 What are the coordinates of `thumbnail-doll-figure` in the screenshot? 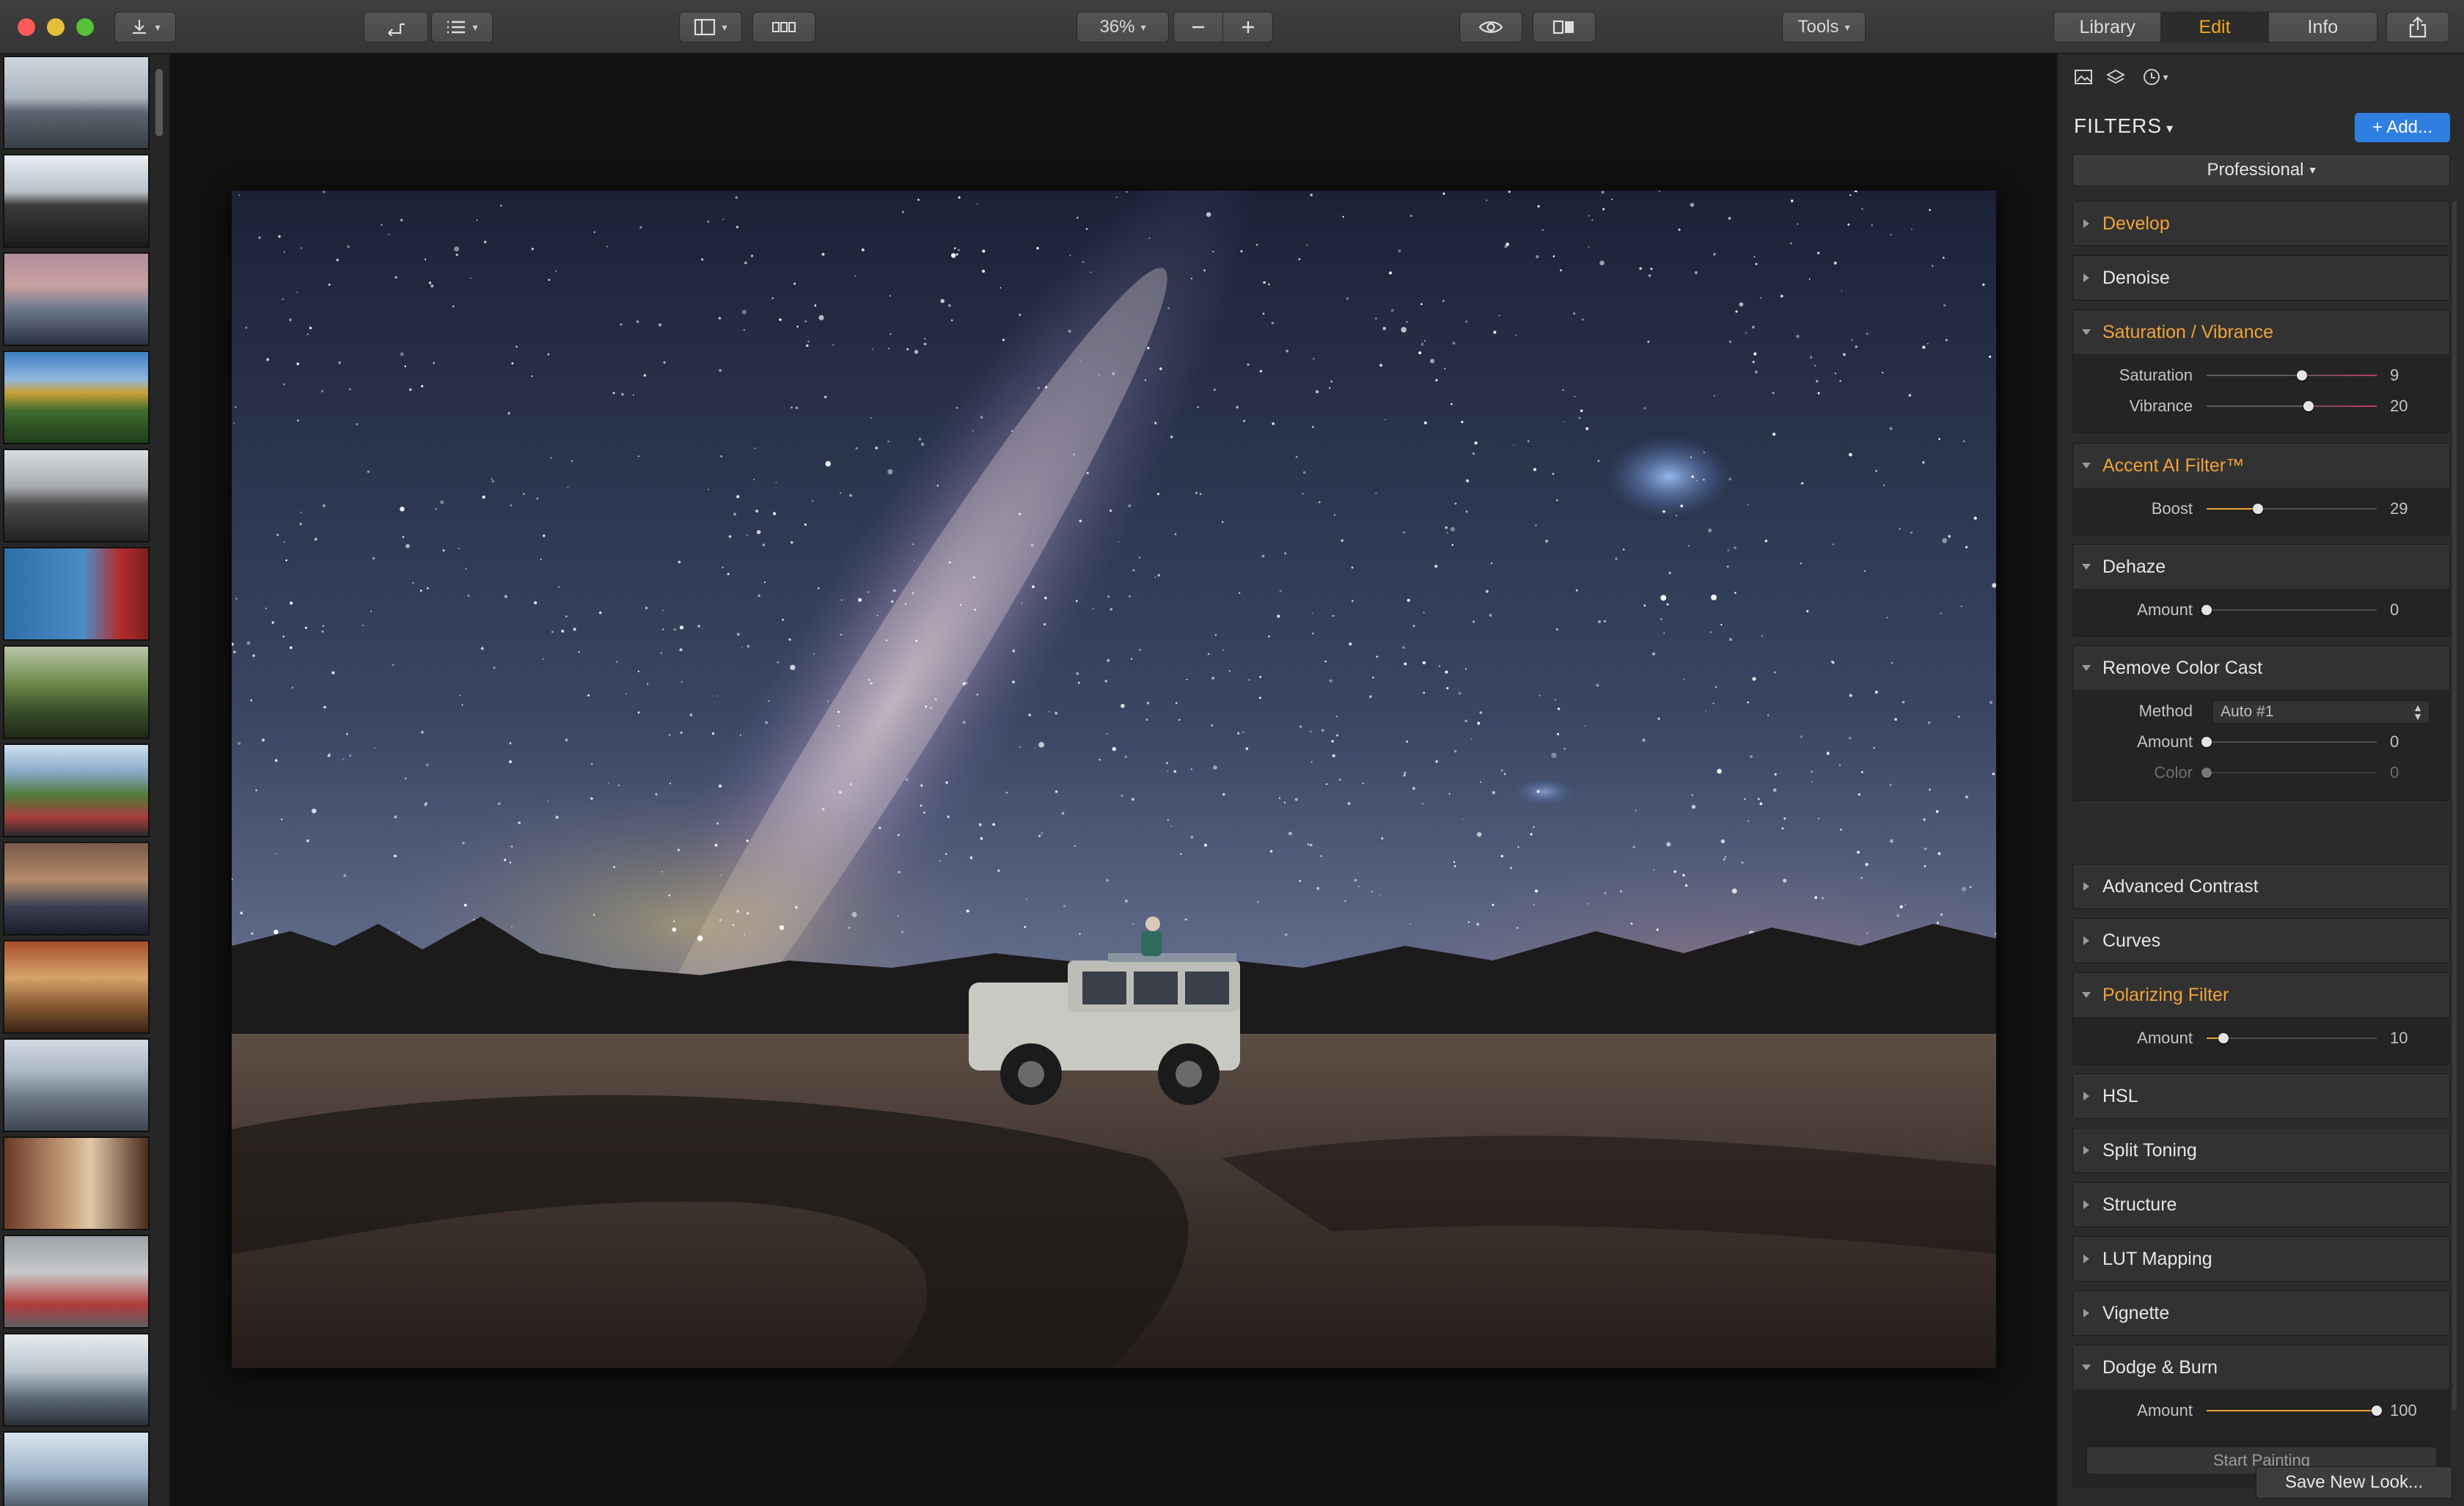 It's located at (76, 1183).